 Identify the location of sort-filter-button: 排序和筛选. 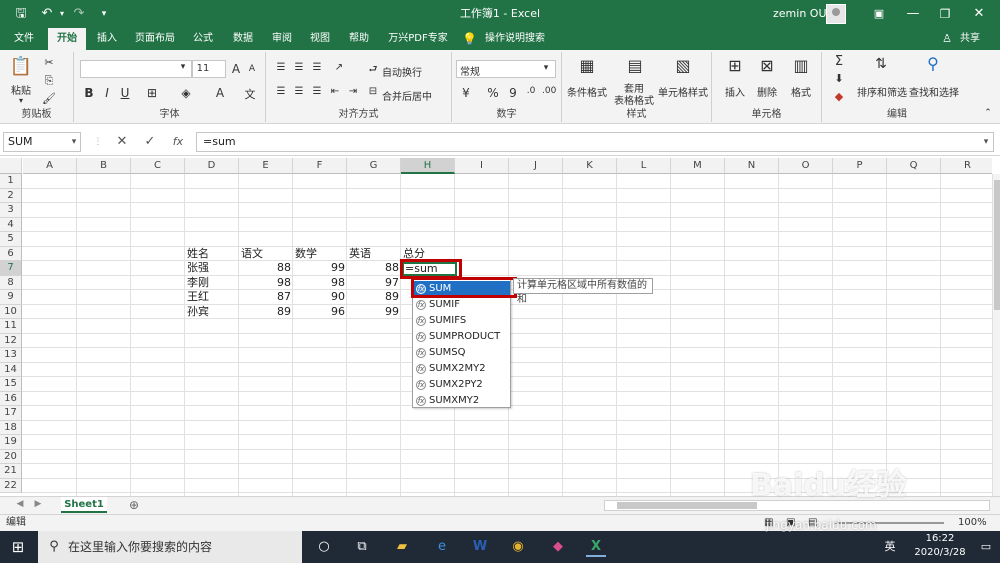
(882, 91).